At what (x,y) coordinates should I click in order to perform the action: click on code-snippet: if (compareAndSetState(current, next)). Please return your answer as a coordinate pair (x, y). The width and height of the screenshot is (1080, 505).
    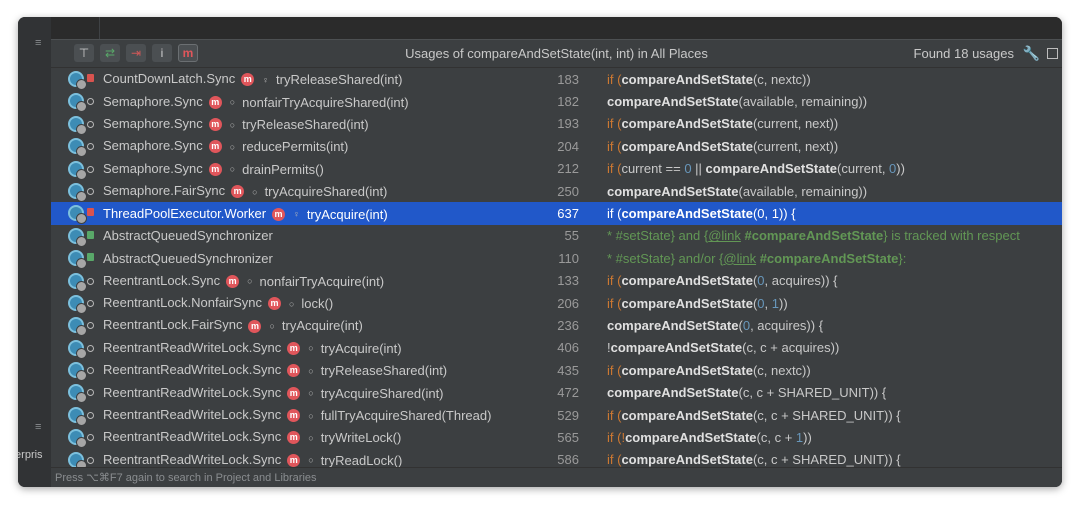
    Looking at the image, I should click on (722, 146).